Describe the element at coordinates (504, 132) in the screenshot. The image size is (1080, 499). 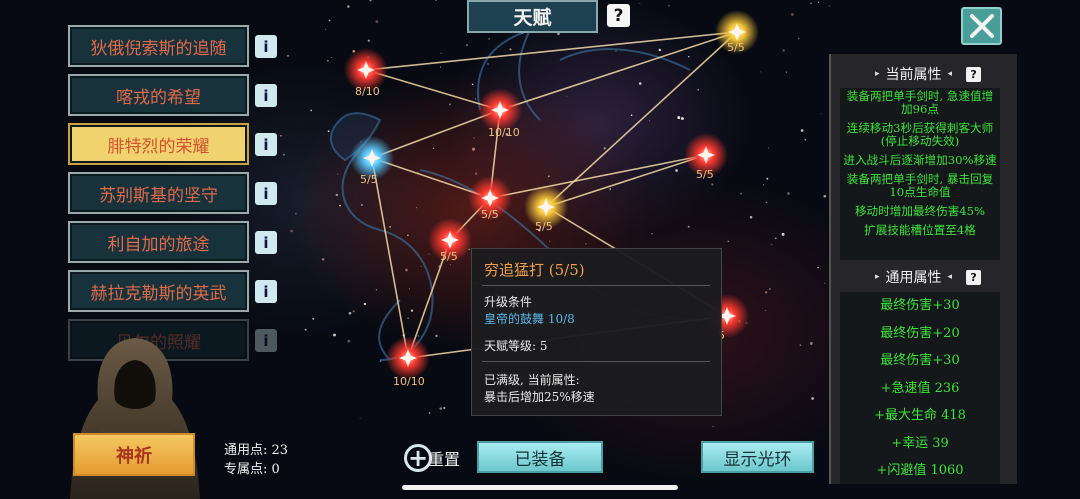
I see `node-level-label: 10/10` at that location.